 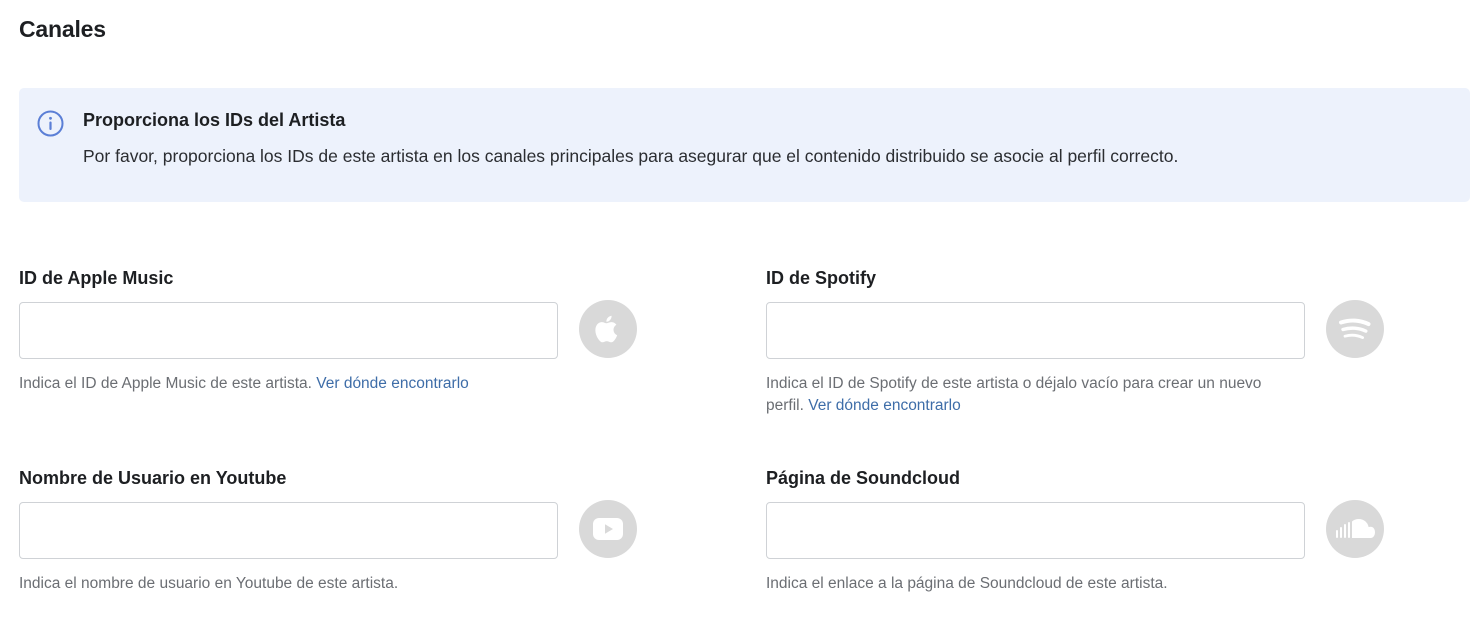 I want to click on info-icon, so click(x=50, y=123).